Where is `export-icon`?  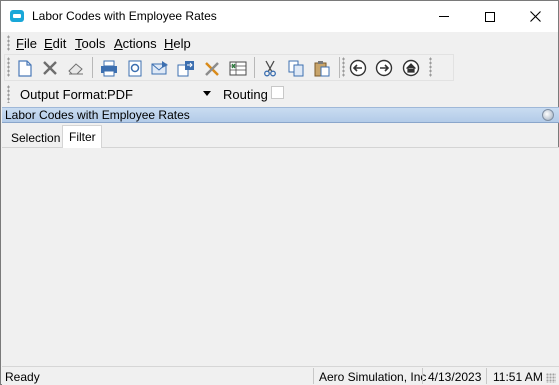
export-icon is located at coordinates (185, 68).